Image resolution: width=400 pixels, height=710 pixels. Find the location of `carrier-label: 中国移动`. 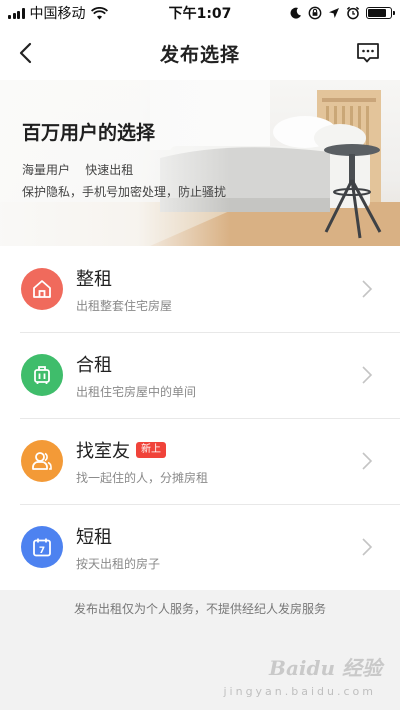

carrier-label: 中国移动 is located at coordinates (57, 14).